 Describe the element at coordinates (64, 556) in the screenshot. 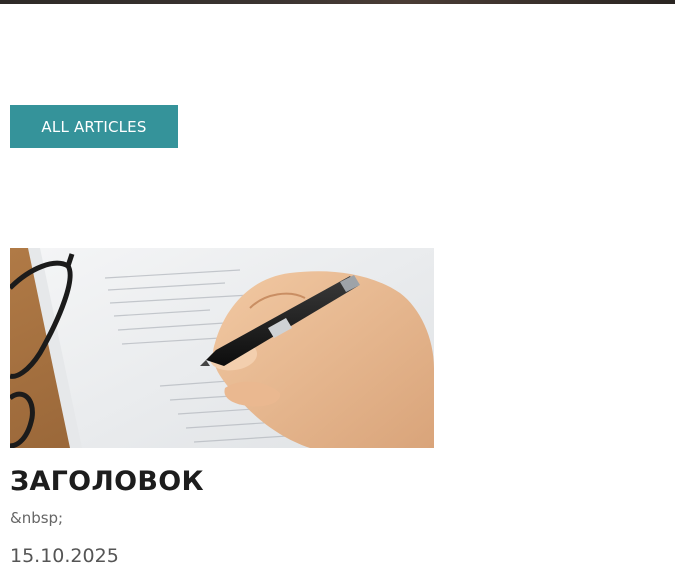

I see `article-date: 15.10.2025` at that location.